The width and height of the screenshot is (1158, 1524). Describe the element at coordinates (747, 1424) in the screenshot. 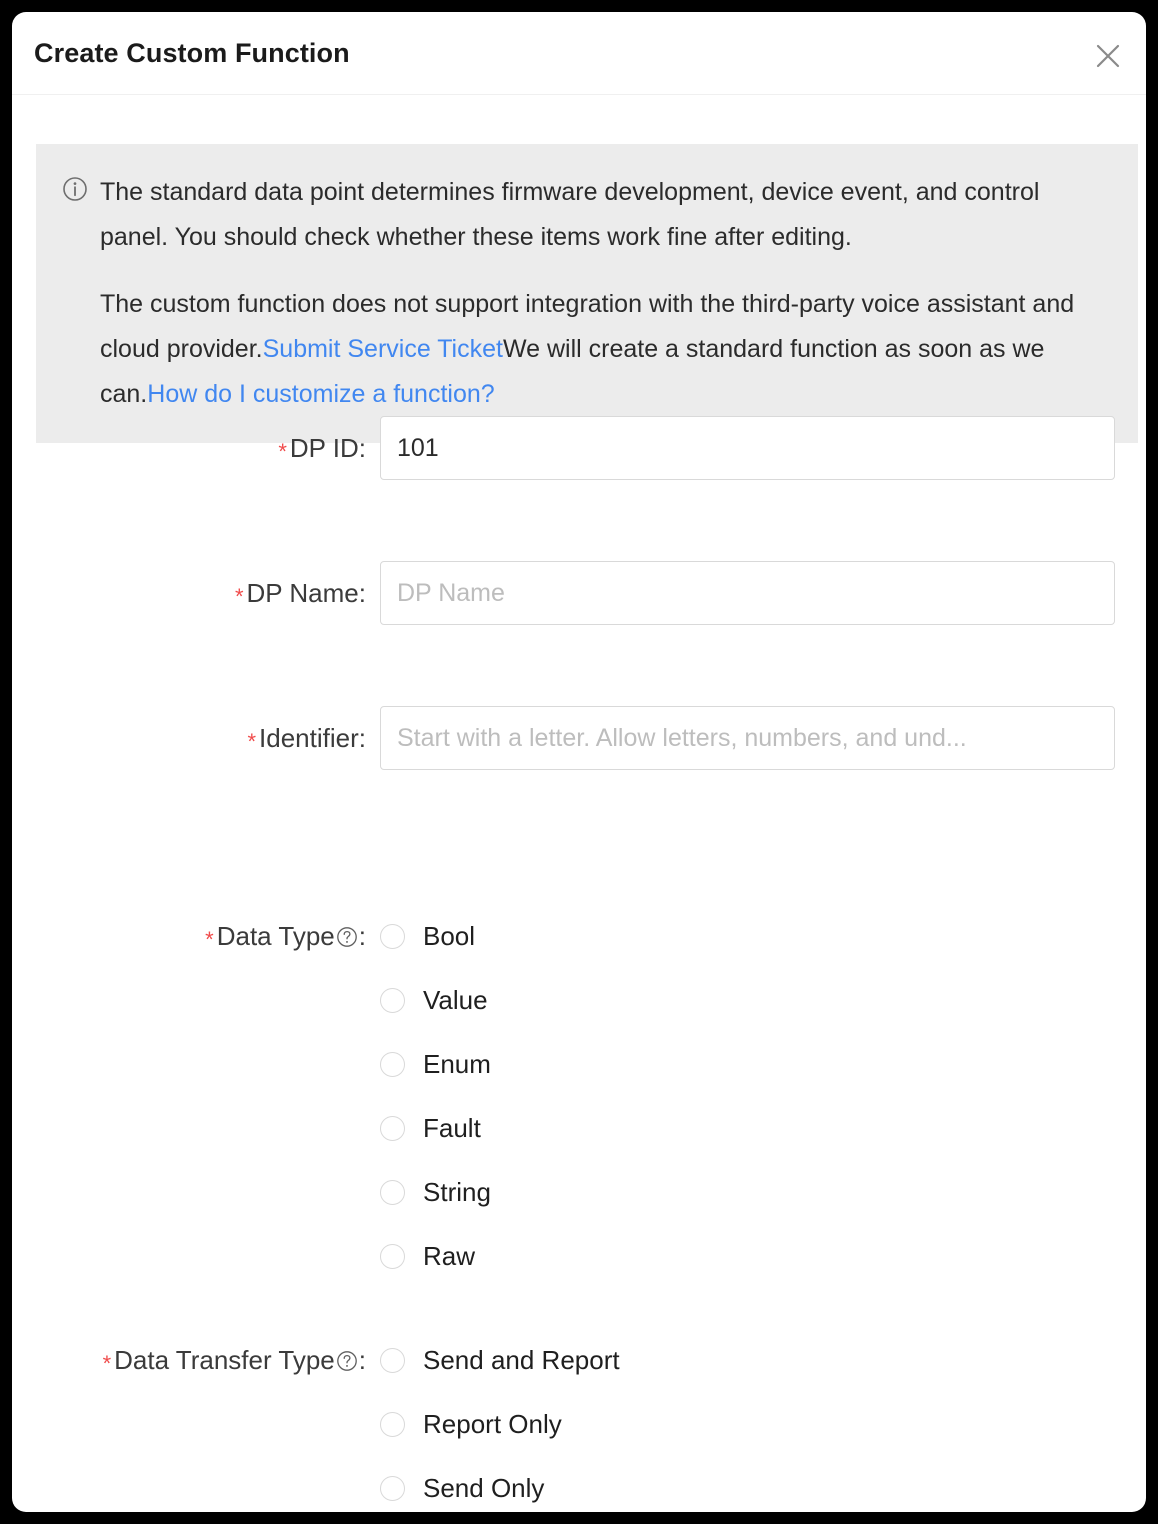

I see `radio-transfer-report-only: Report Only` at that location.